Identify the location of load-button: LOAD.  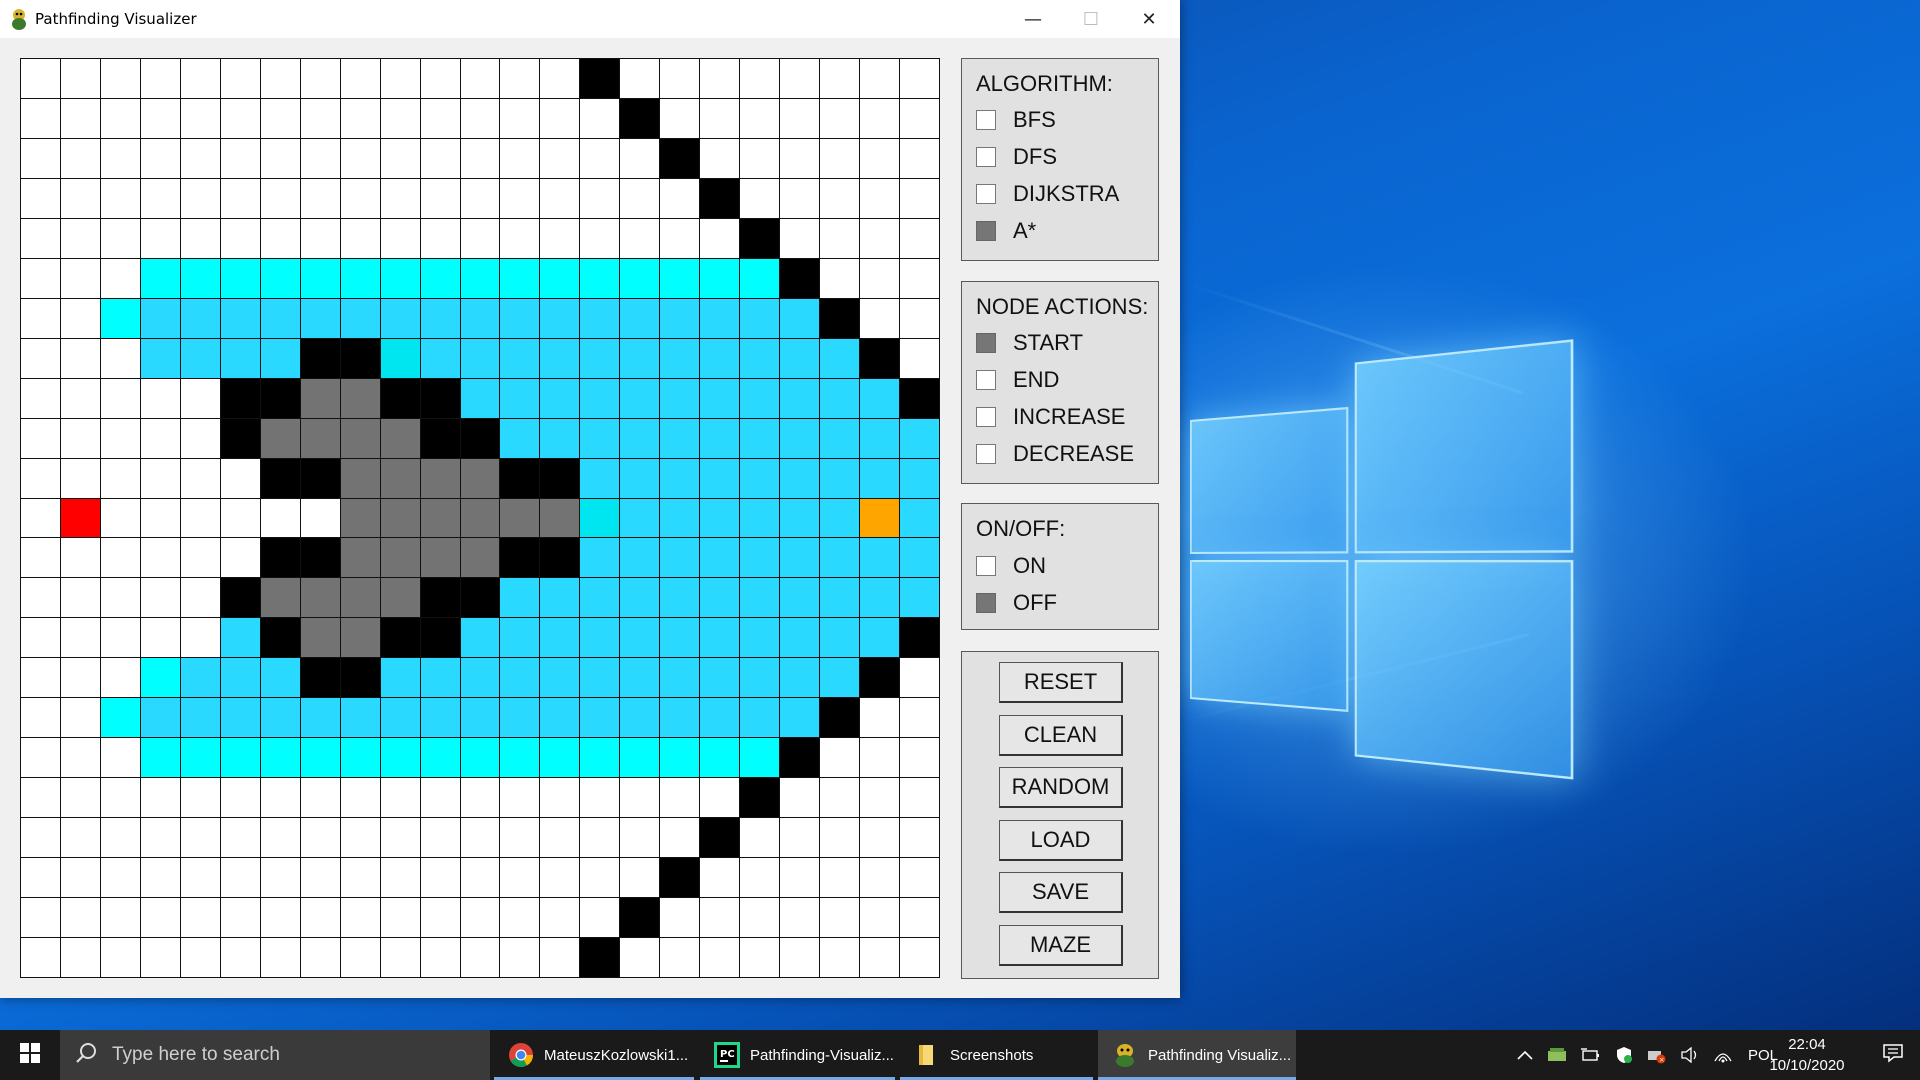
(1061, 840).